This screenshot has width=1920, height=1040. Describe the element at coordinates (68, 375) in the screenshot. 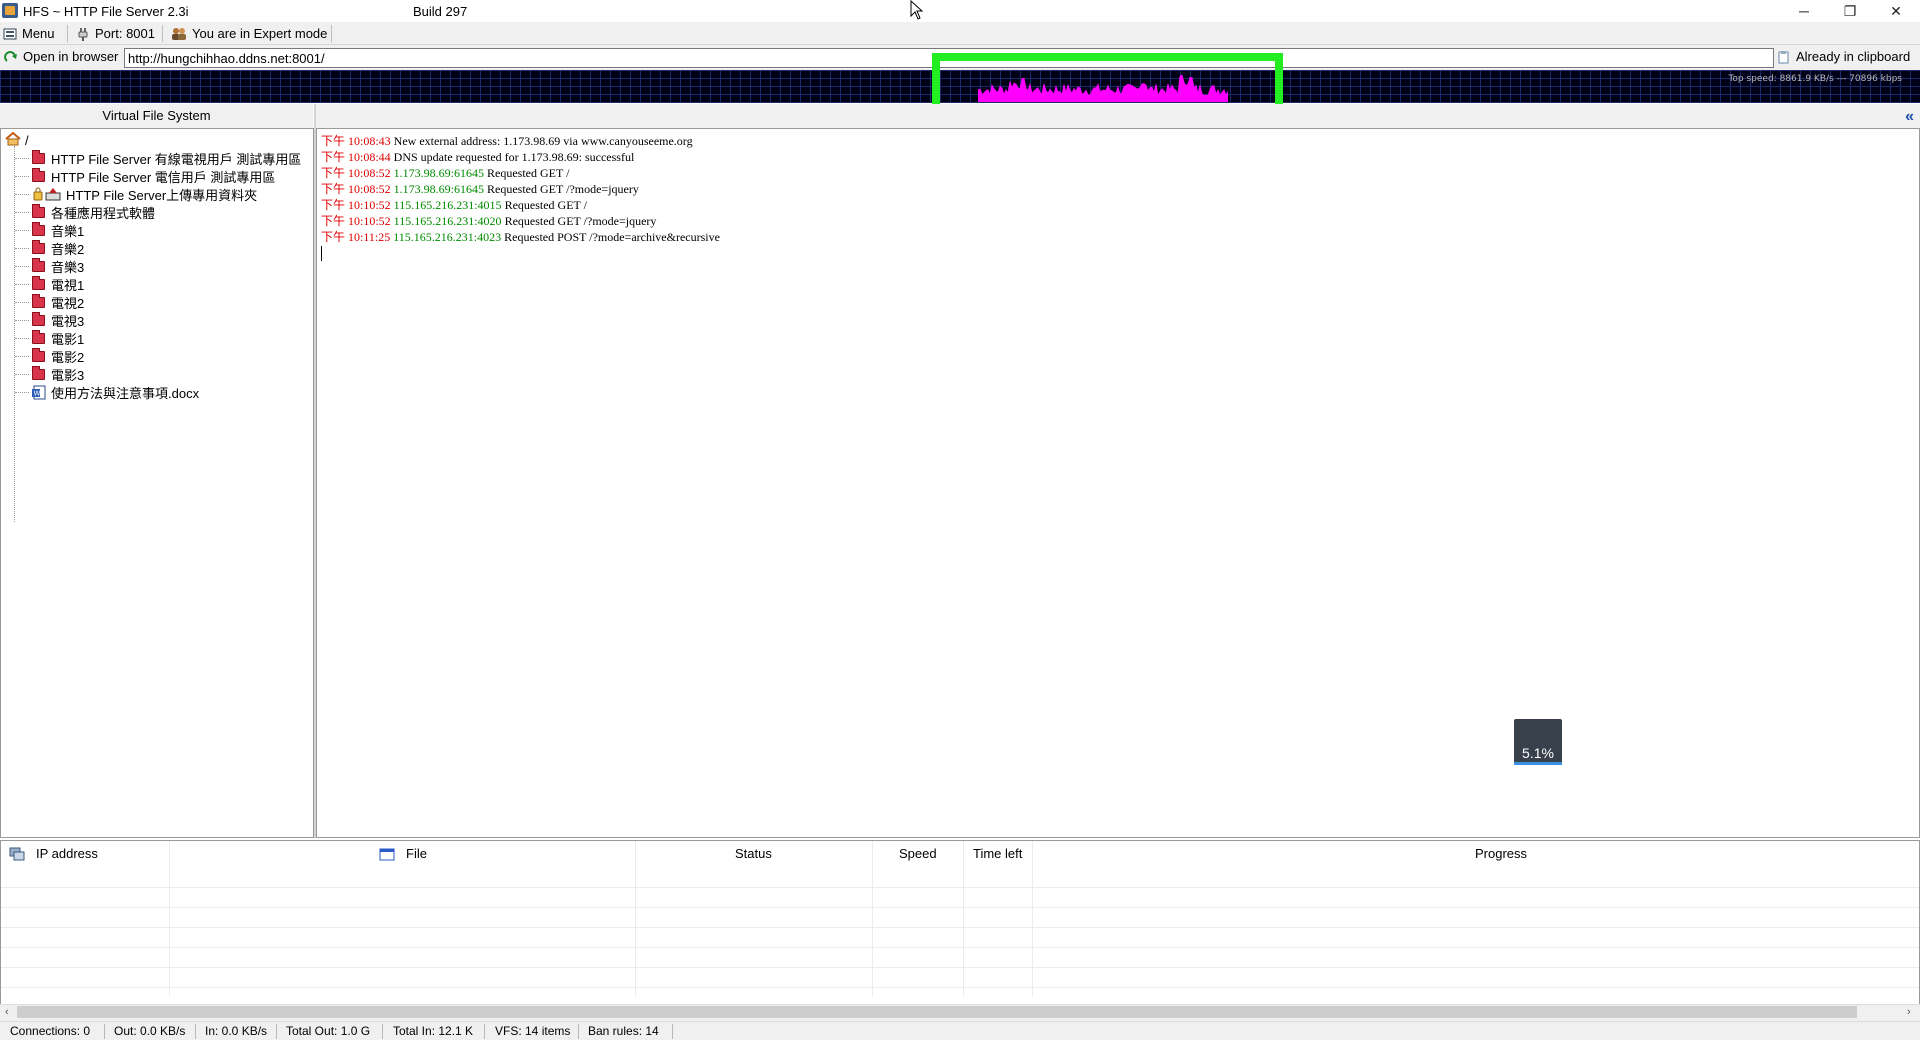

I see `vfs-item-label: 電影3` at that location.